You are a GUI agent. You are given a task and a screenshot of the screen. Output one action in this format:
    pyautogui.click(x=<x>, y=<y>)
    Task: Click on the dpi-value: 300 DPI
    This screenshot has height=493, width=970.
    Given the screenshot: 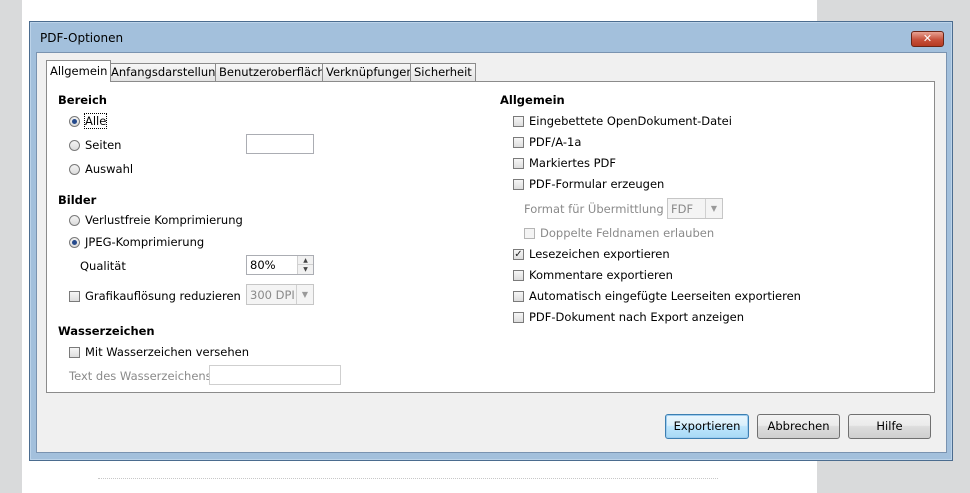 What is the action you would take?
    pyautogui.click(x=272, y=295)
    